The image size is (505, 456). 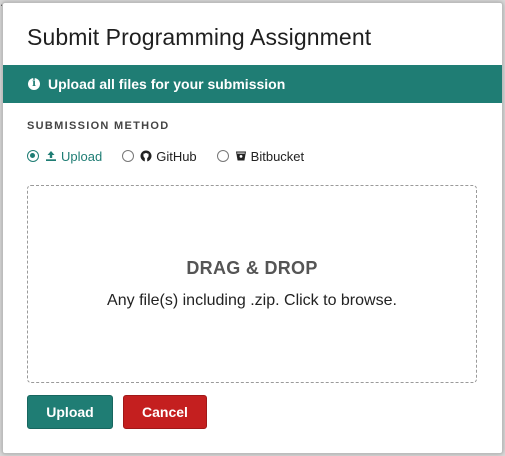 I want to click on github-icon, so click(x=146, y=156).